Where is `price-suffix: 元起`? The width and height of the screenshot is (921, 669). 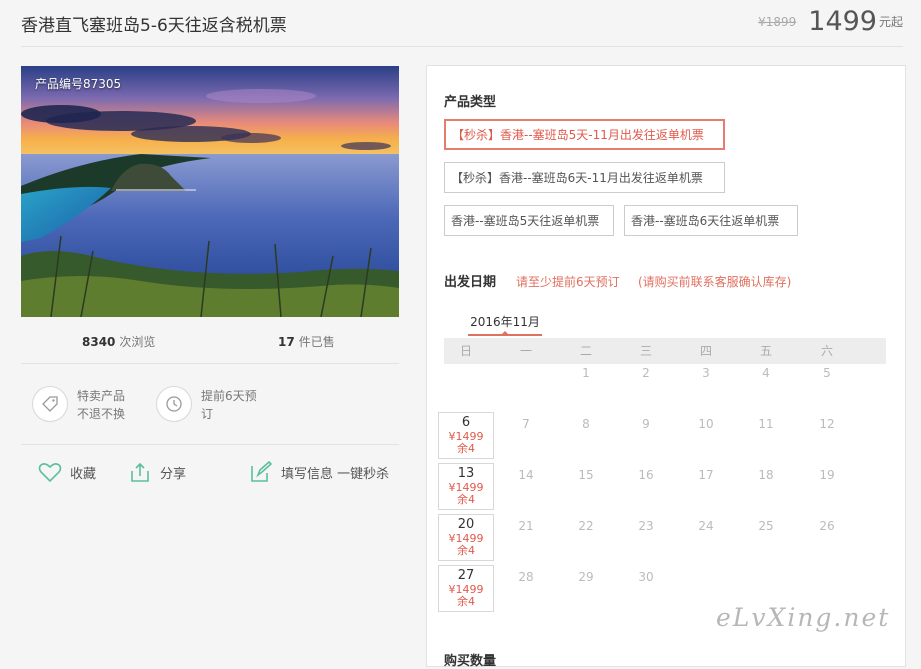 price-suffix: 元起 is located at coordinates (890, 22).